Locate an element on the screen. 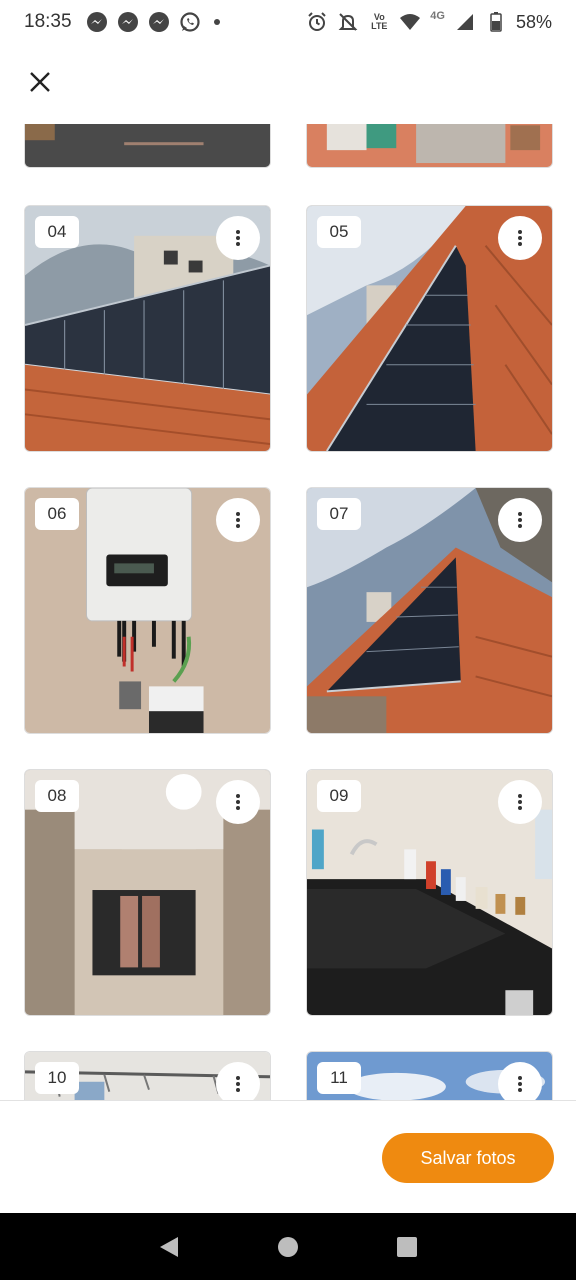 The image size is (576, 1280). battery-percent: 58% is located at coordinates (533, 21).